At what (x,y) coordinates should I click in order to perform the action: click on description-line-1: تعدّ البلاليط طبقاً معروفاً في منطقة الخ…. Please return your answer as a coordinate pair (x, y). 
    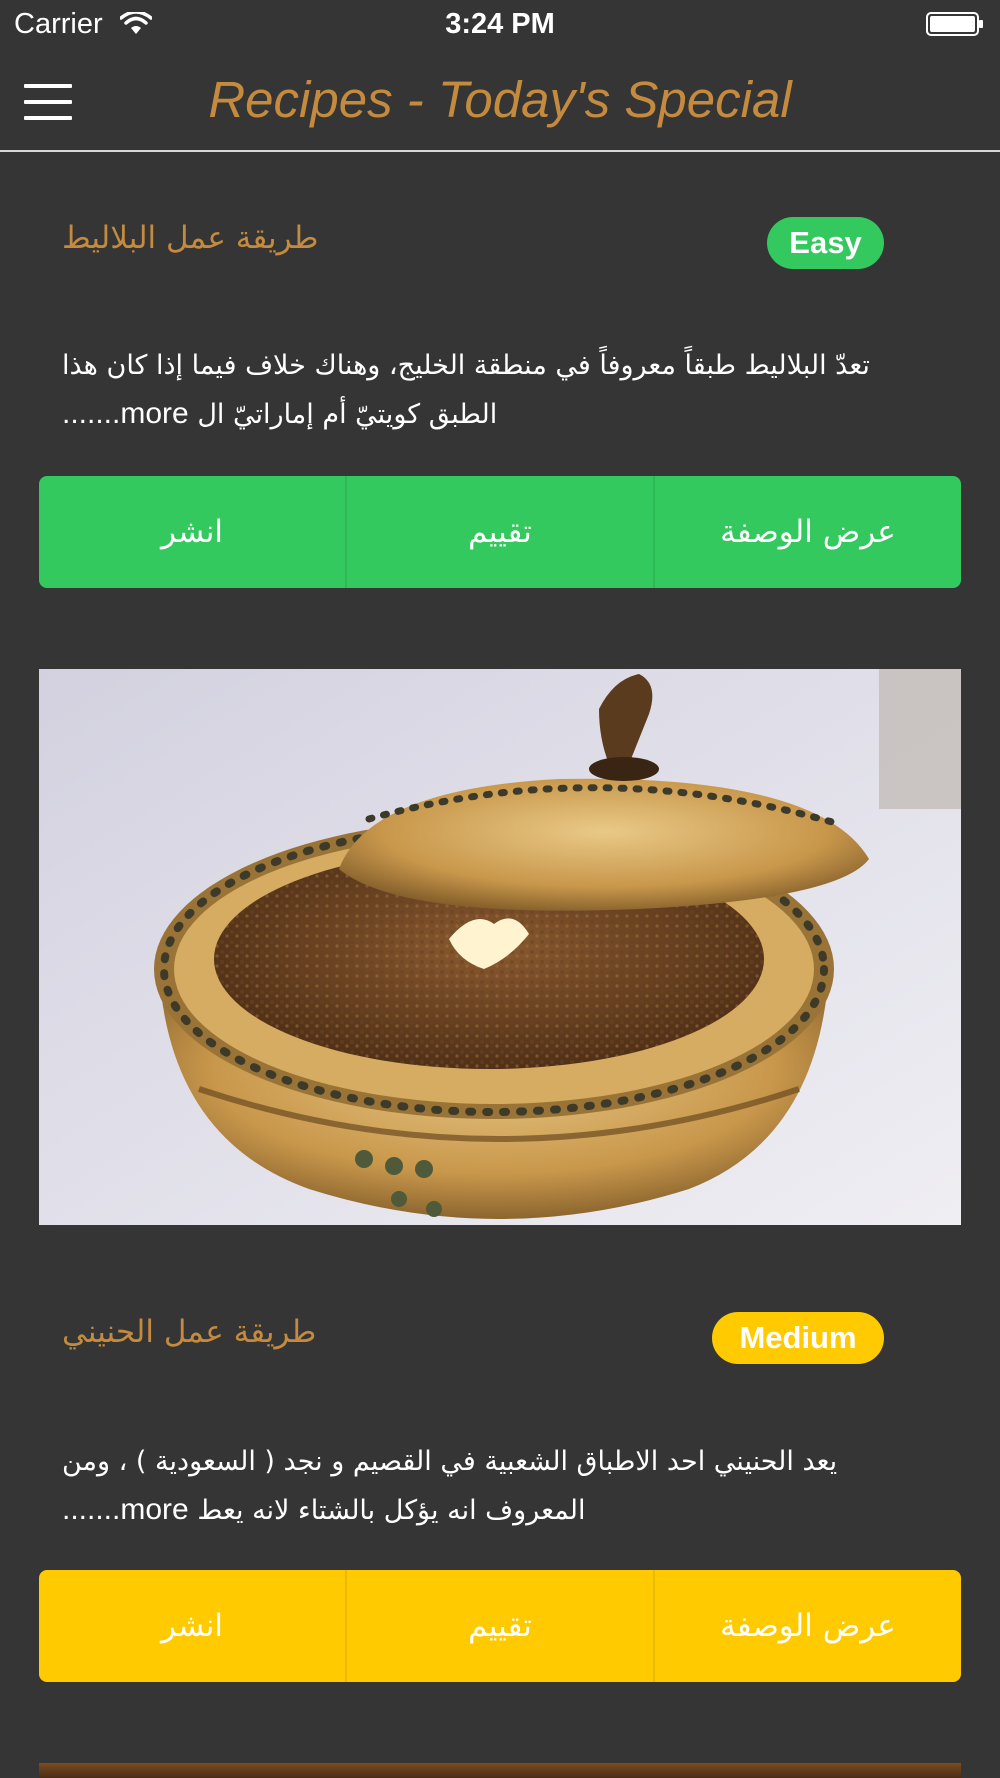
    Looking at the image, I should click on (466, 365).